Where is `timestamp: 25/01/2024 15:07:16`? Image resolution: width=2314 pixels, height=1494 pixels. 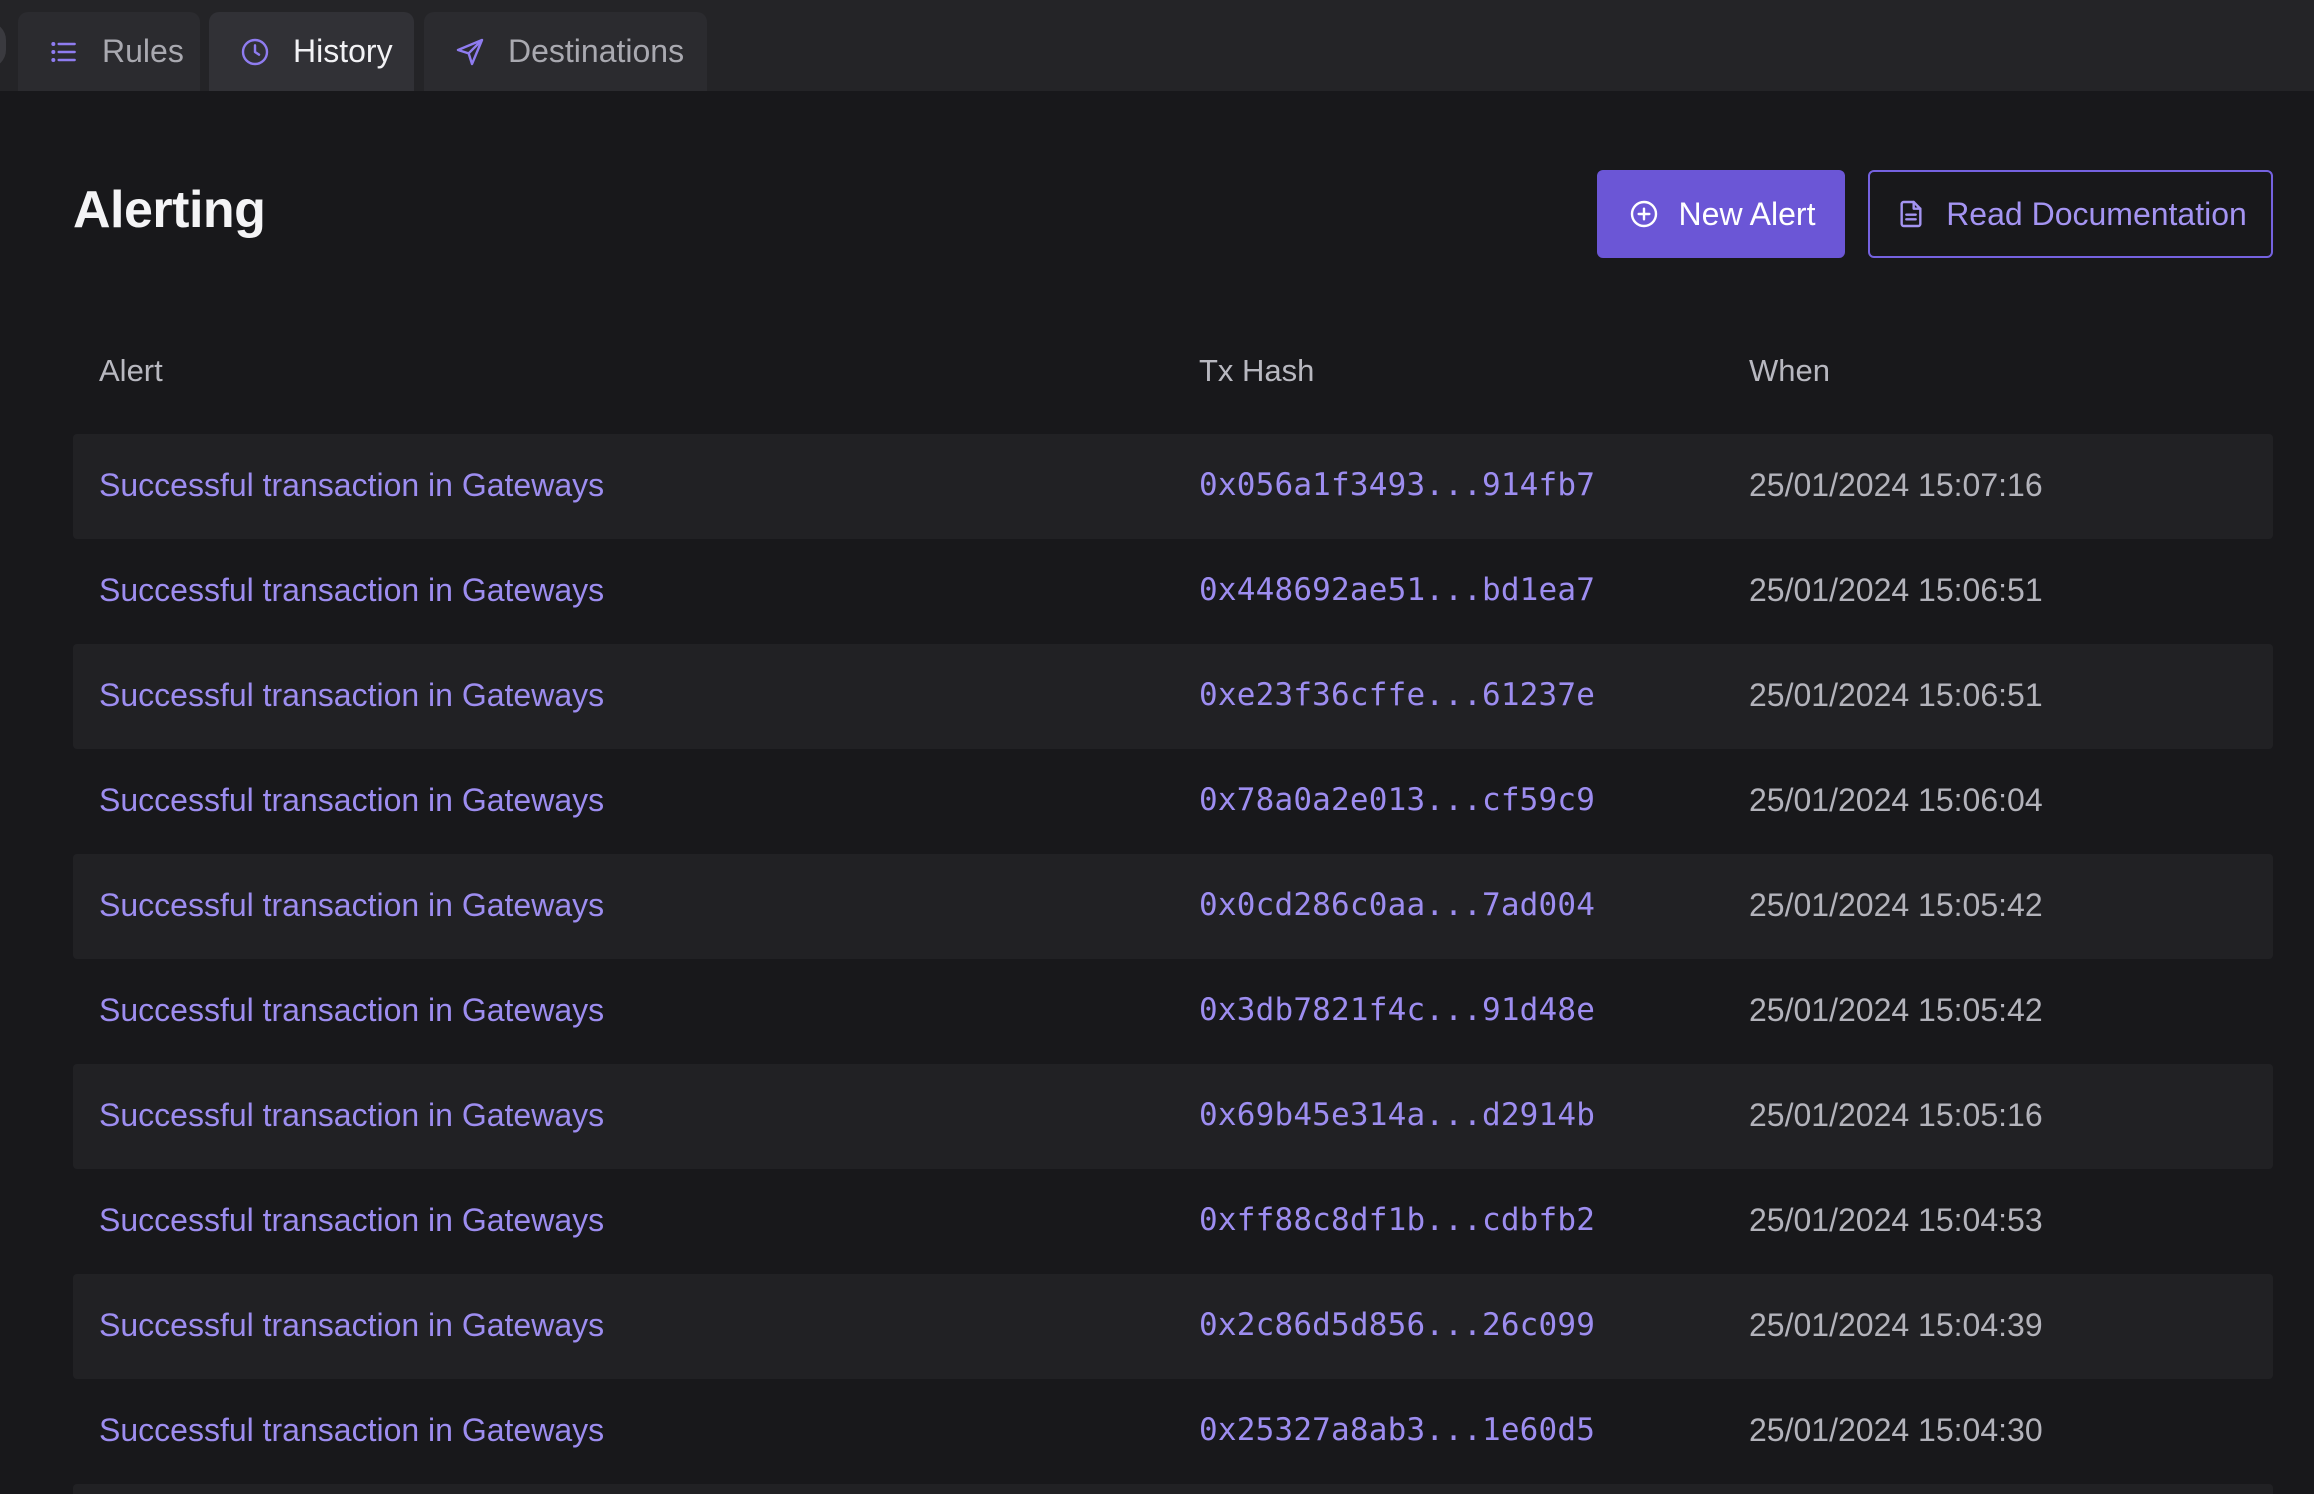 timestamp: 25/01/2024 15:07:16 is located at coordinates (1896, 485).